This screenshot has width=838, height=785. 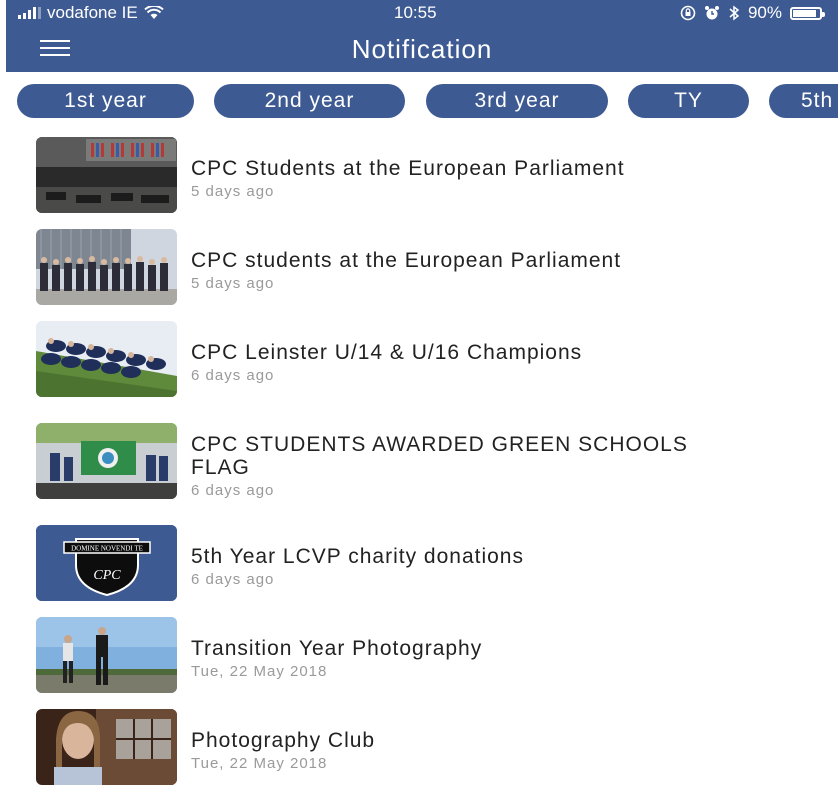 I want to click on page-title: Notification, so click(x=422, y=49).